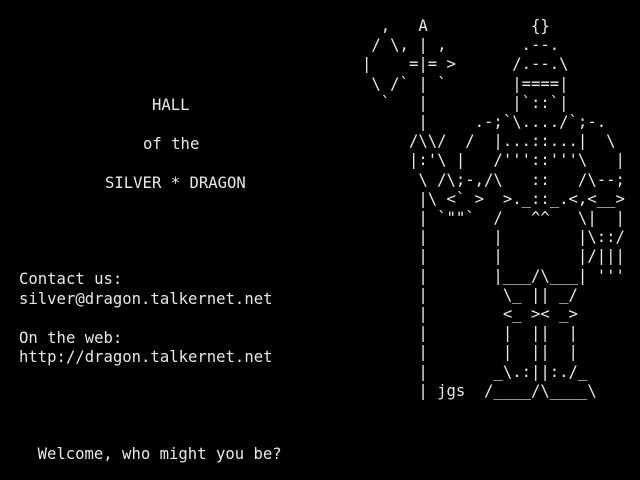 This screenshot has width=640, height=480. I want to click on prompt-line: Welcome, who might you be?, so click(145, 444).